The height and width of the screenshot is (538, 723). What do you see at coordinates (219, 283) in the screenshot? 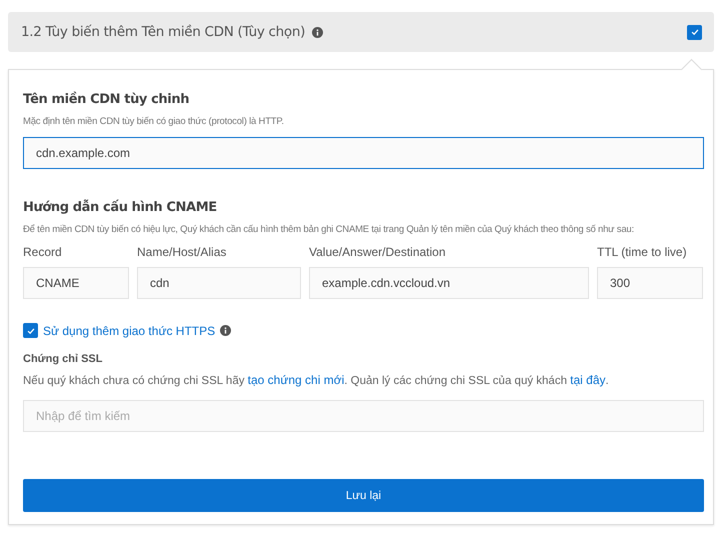
I see `readonly-field: cdn` at bounding box center [219, 283].